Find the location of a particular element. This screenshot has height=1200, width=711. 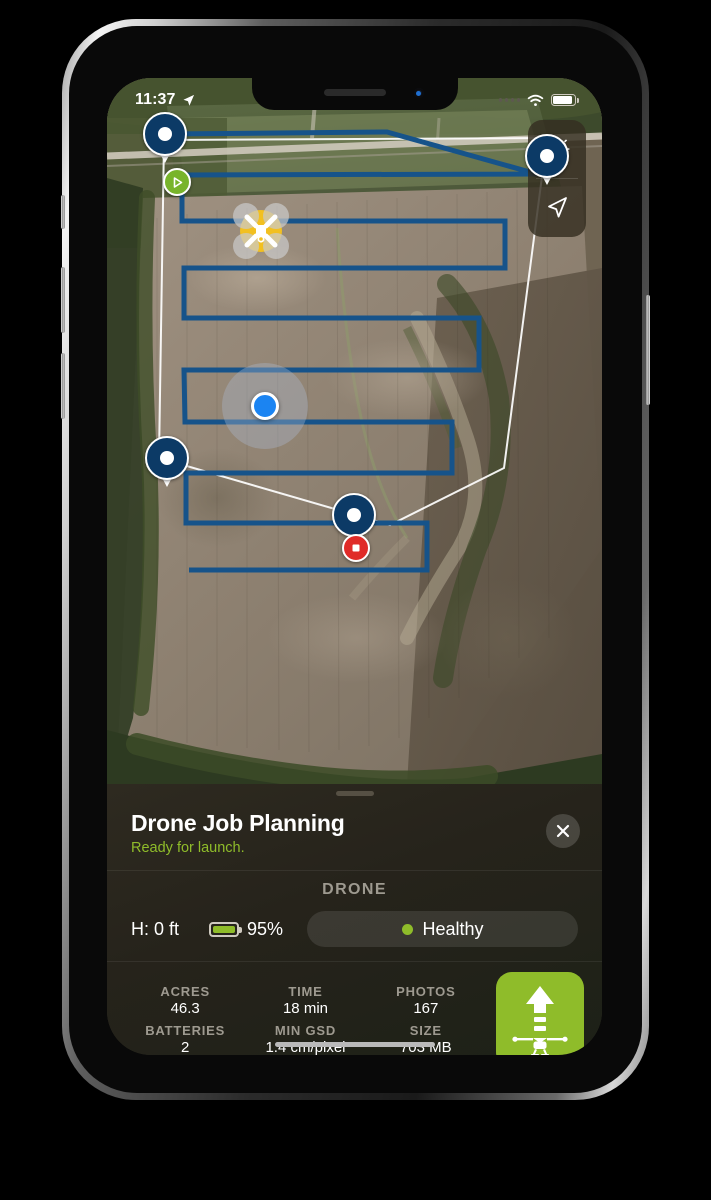

stat-value: 18 min is located at coordinates (305, 1008).